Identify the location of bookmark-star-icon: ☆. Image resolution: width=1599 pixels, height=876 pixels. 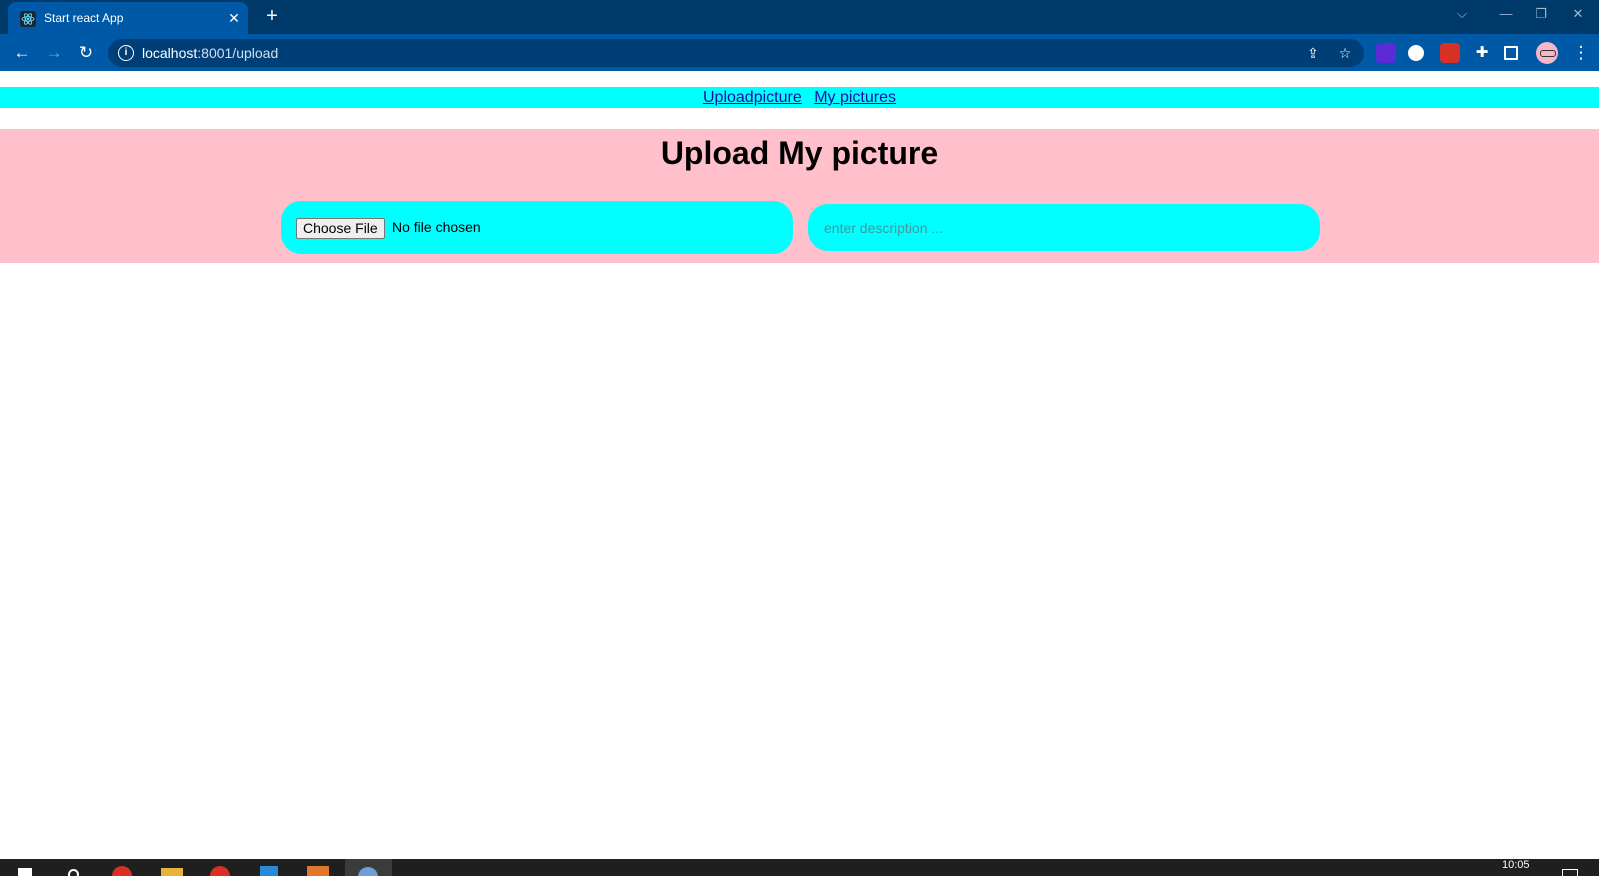
(1345, 53).